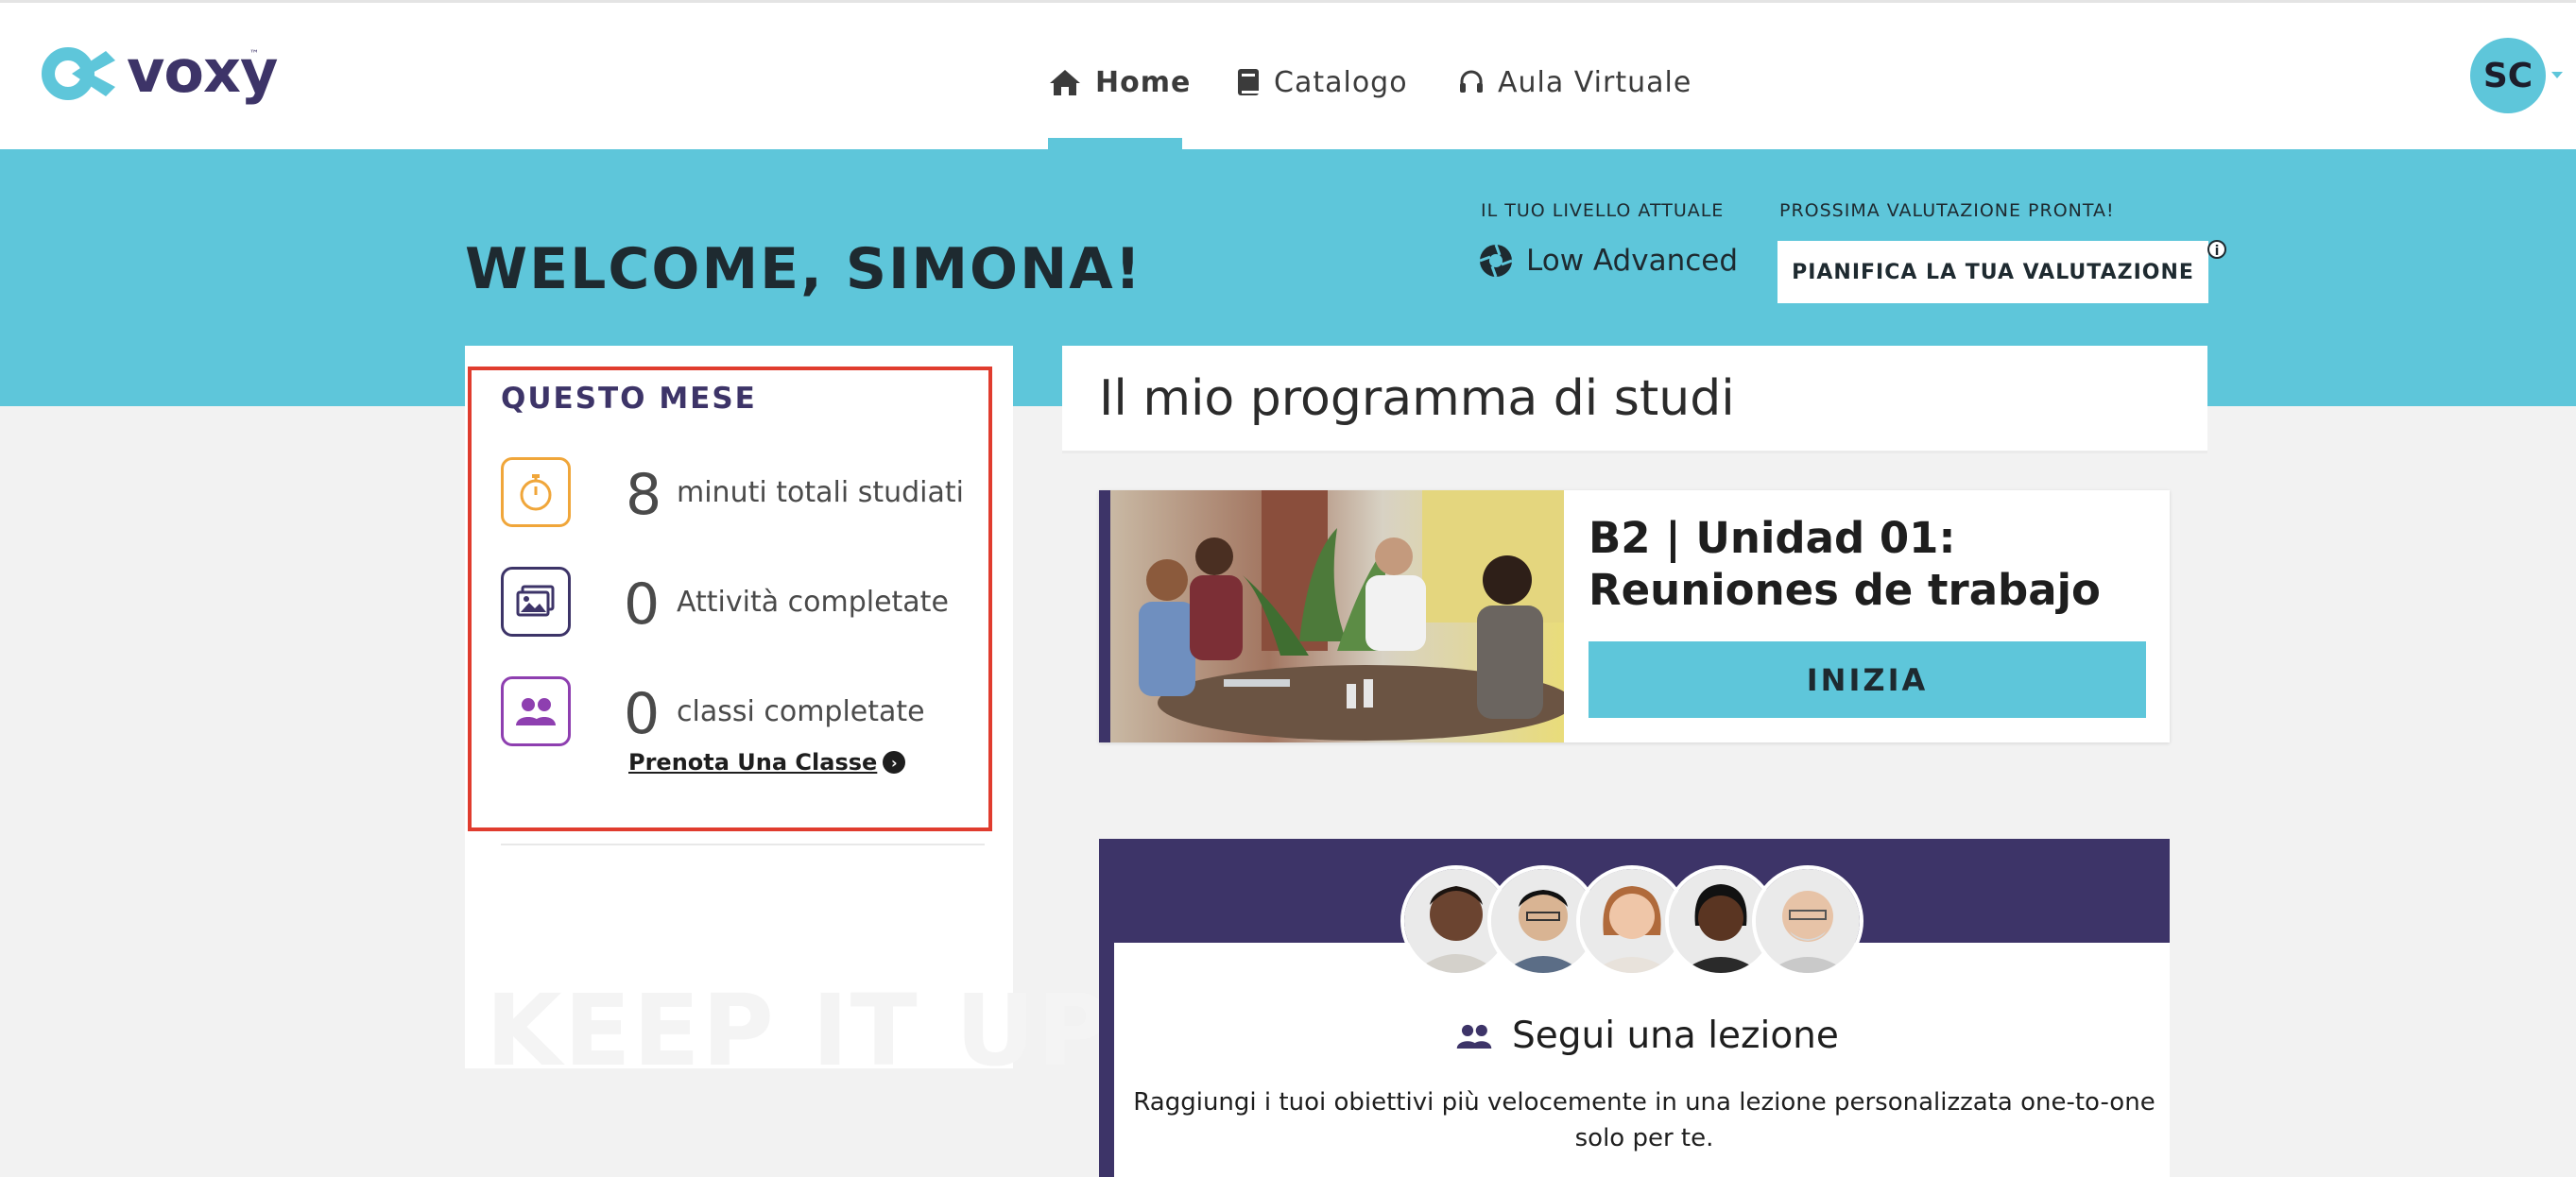  I want to click on info-icon: i, so click(2216, 250).